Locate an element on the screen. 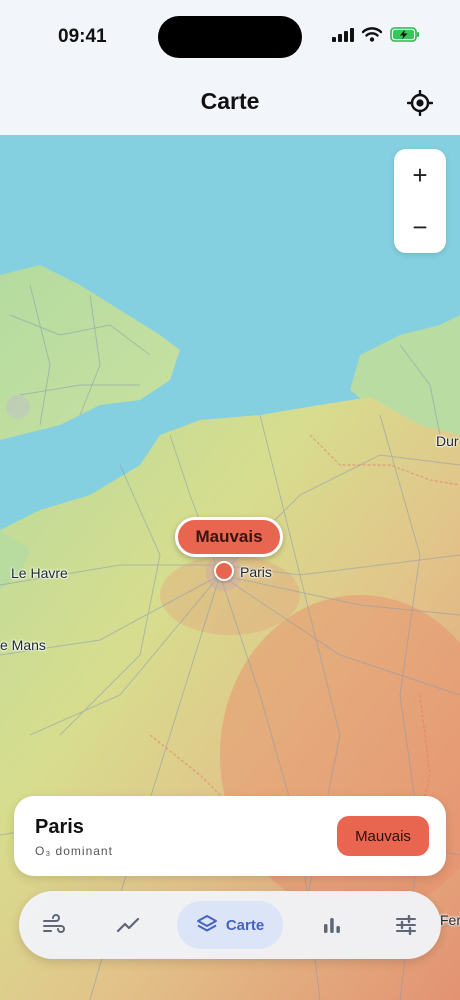 This screenshot has width=460, height=1000. top-bar: 09:41 Carte is located at coordinates (230, 67).